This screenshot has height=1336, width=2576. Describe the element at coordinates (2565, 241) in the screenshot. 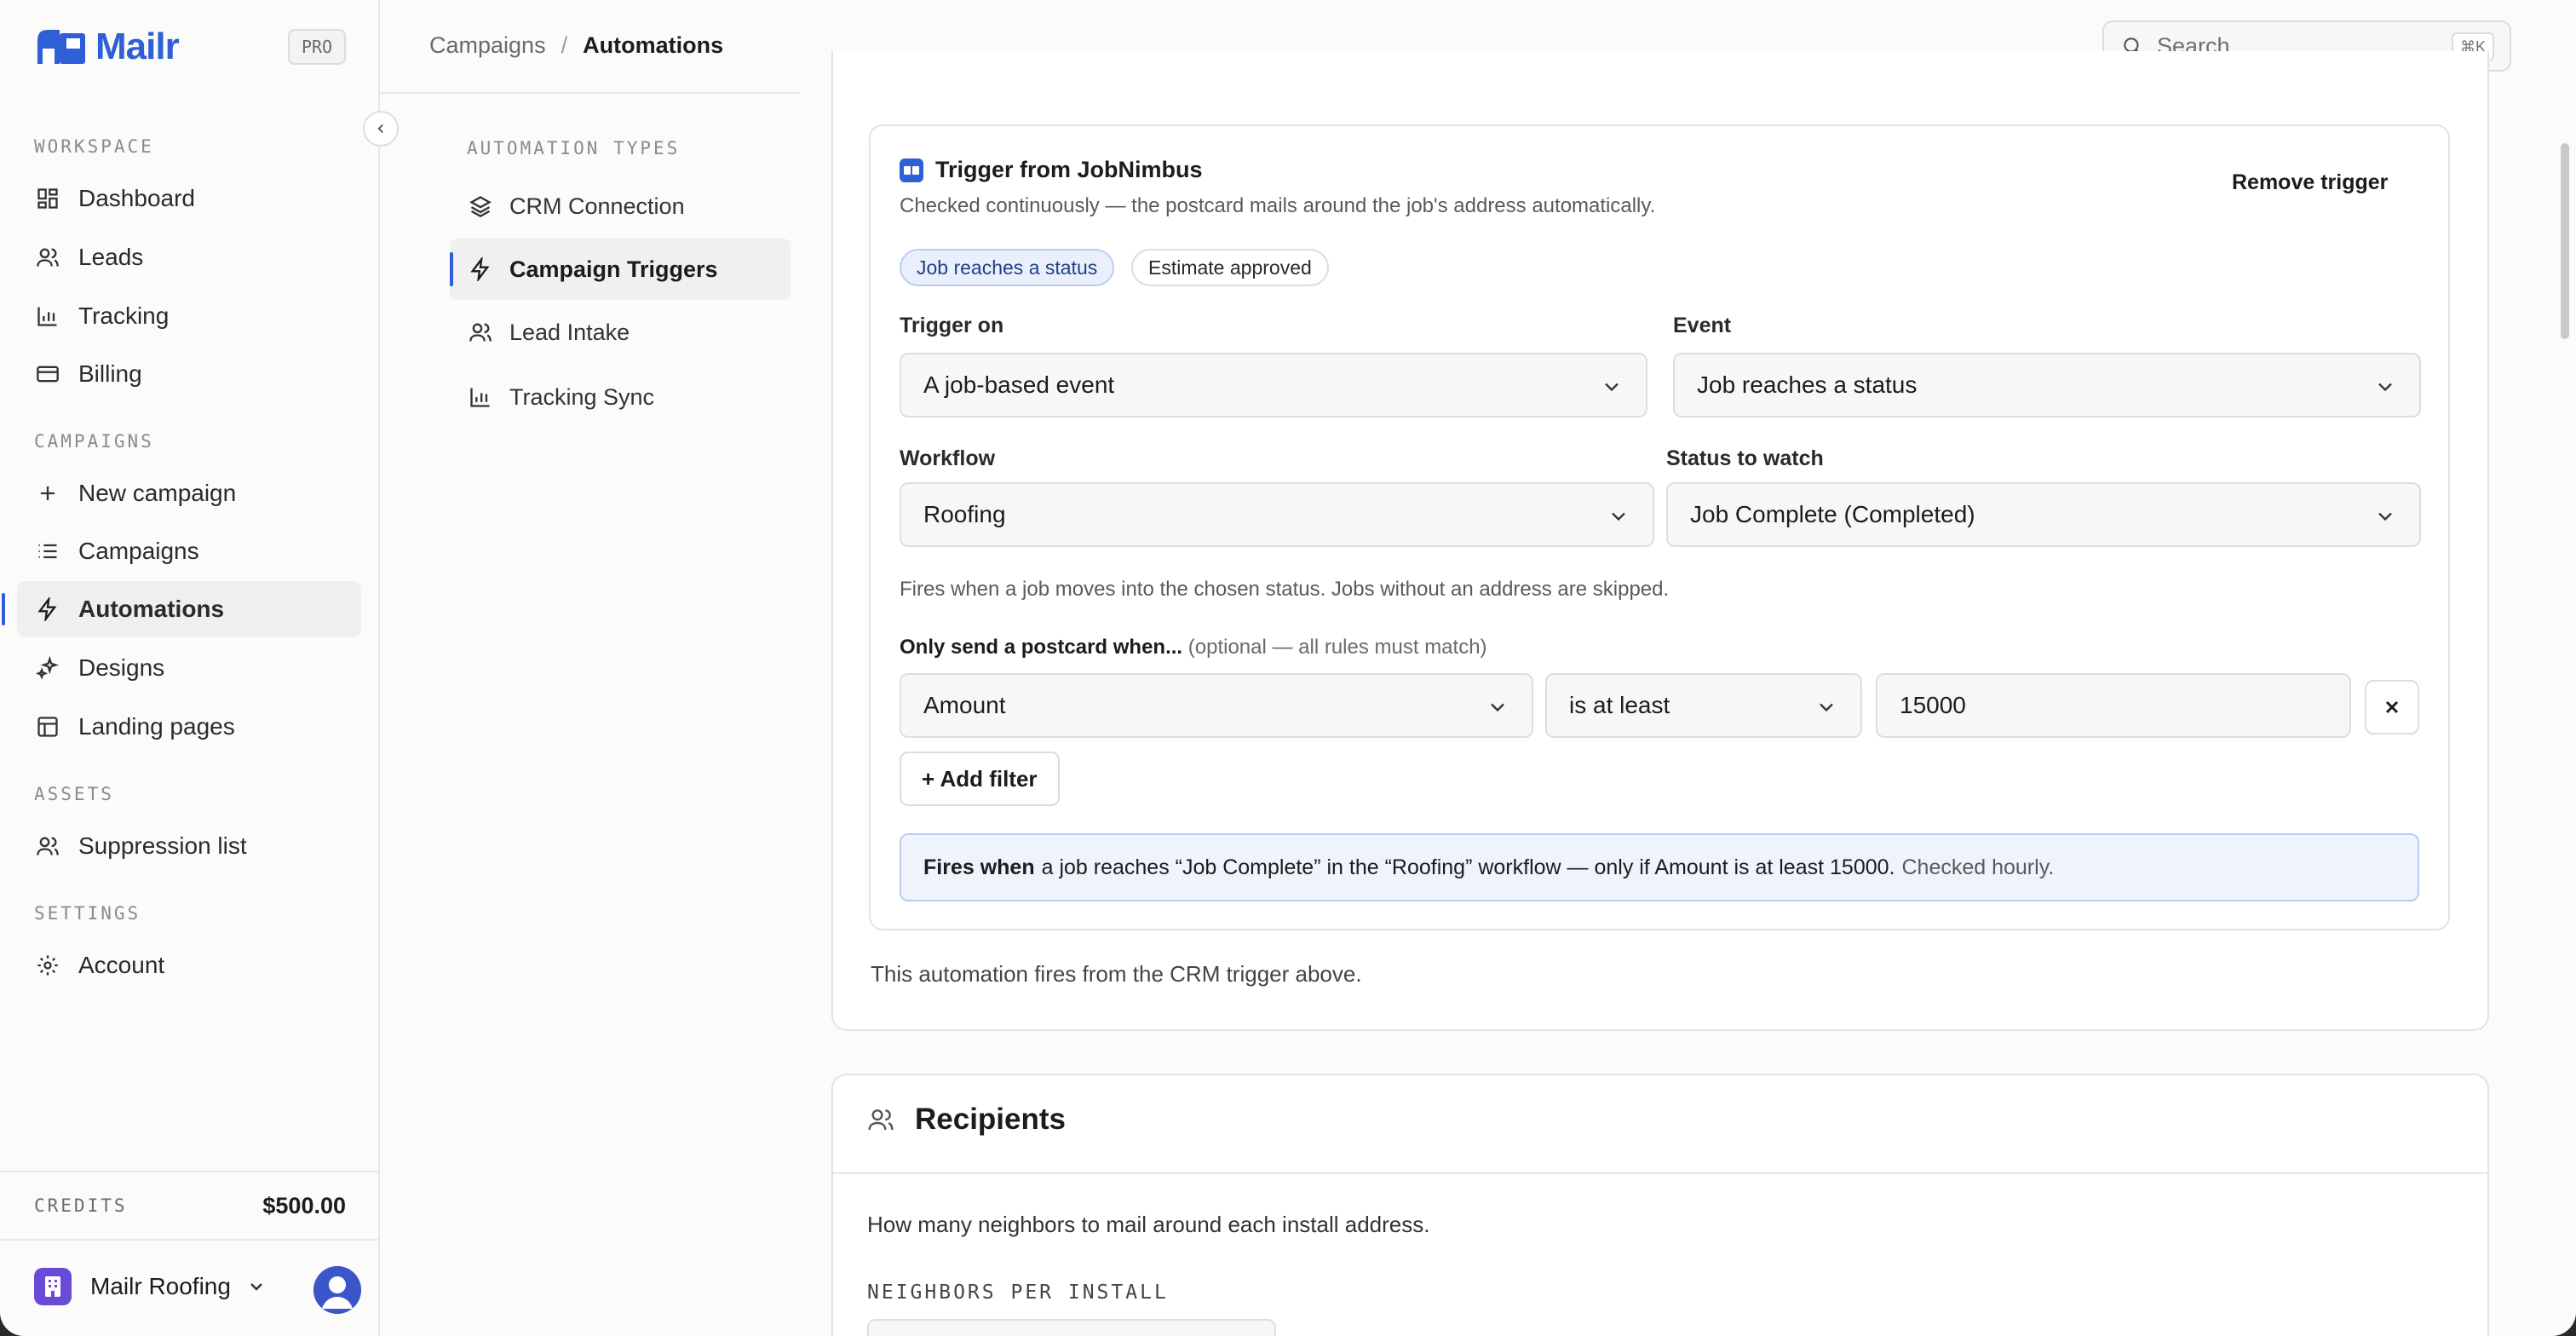

I see `page-scrollbar` at that location.